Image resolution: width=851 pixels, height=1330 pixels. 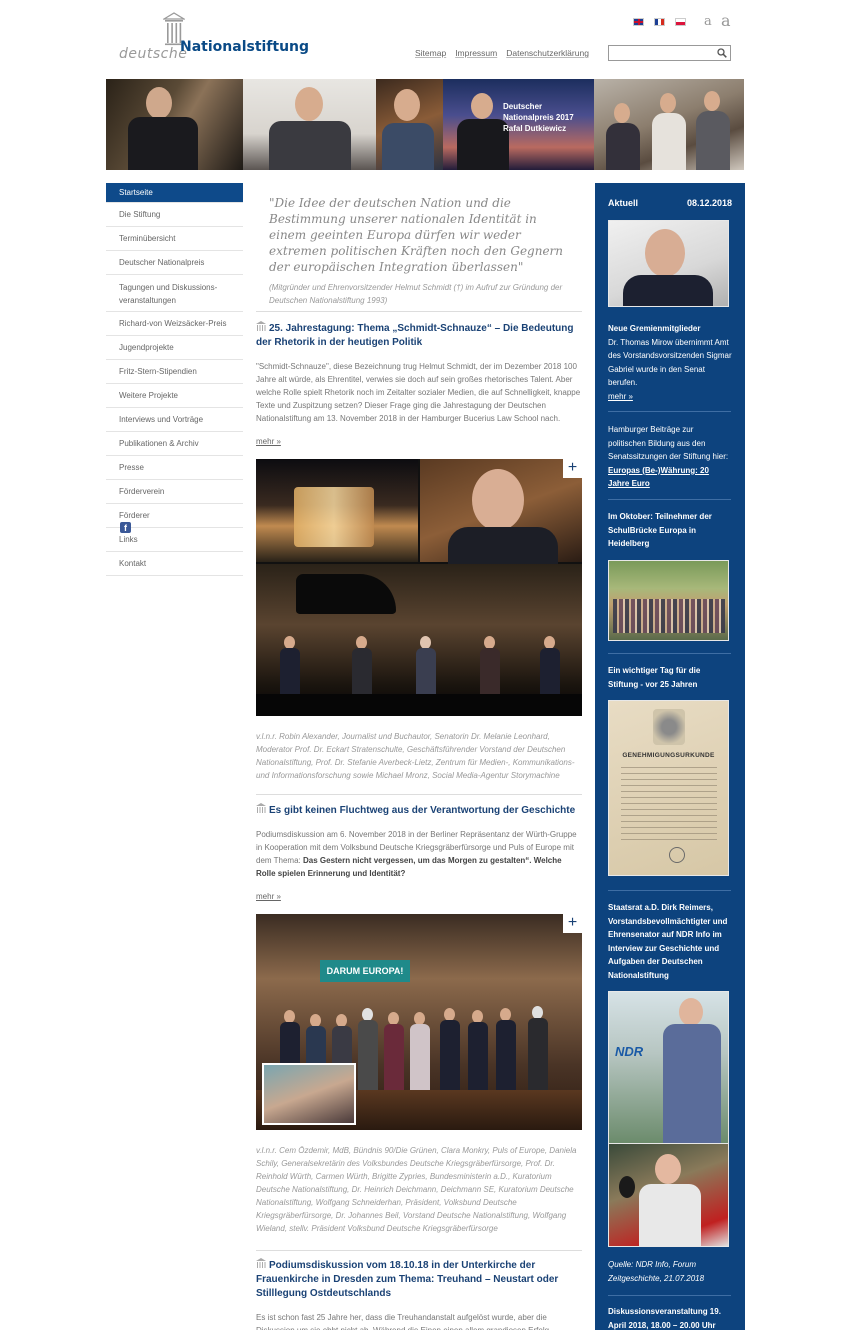 I want to click on news-item-1-more-link: mehr », so click(x=620, y=396).